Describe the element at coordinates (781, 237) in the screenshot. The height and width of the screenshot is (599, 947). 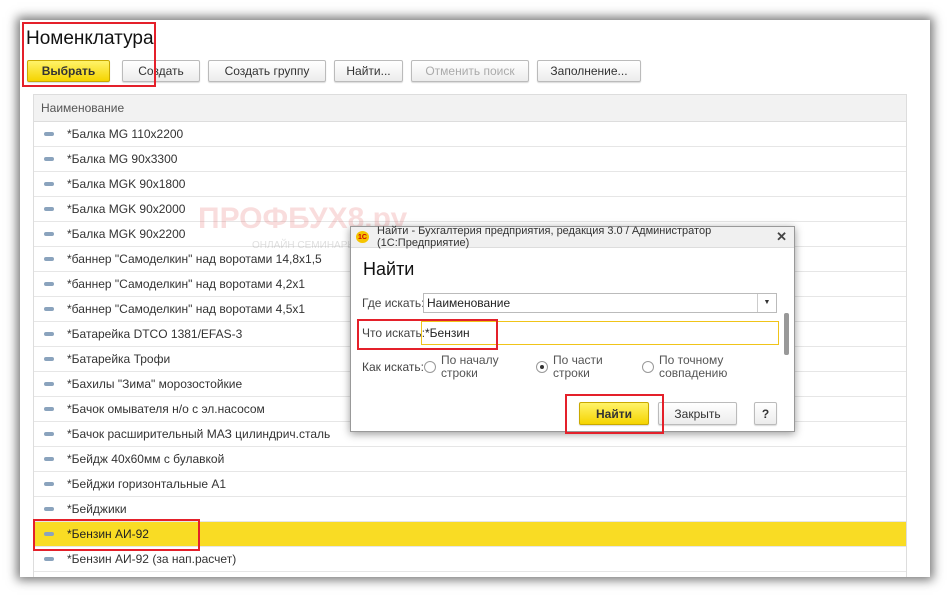
I see `close-icon: ✕` at that location.